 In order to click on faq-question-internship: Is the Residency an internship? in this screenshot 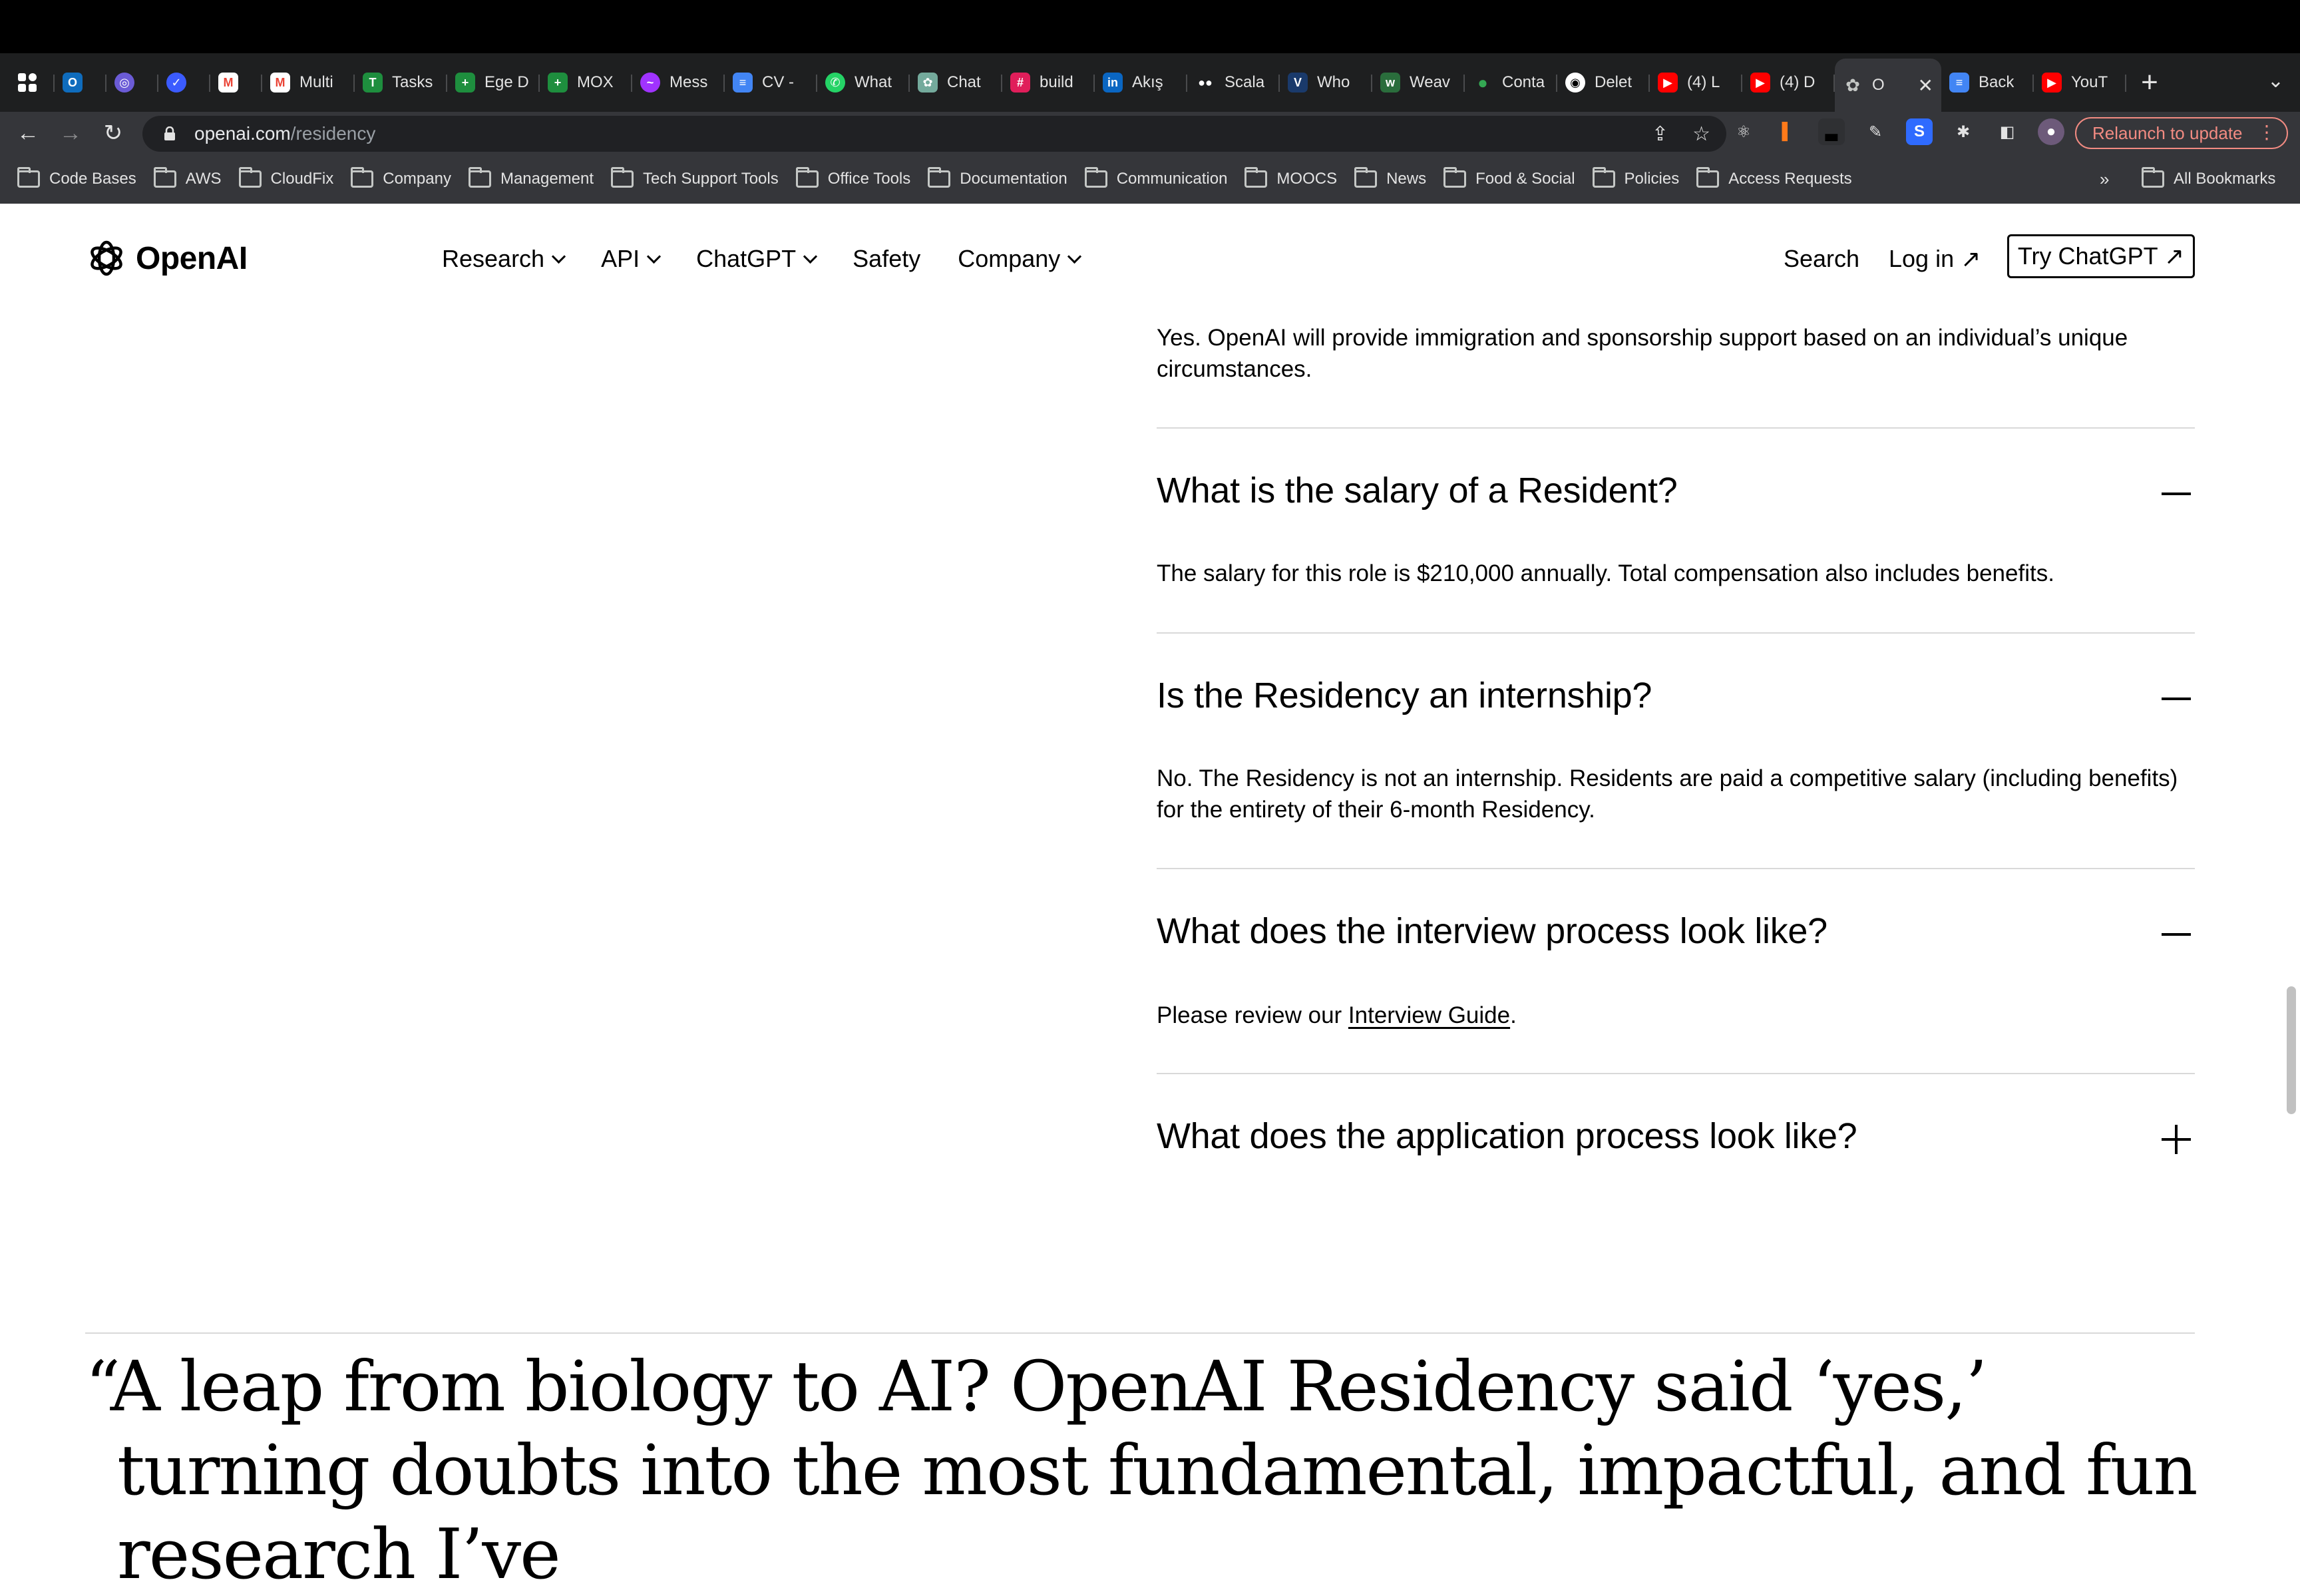, I will do `click(1404, 695)`.